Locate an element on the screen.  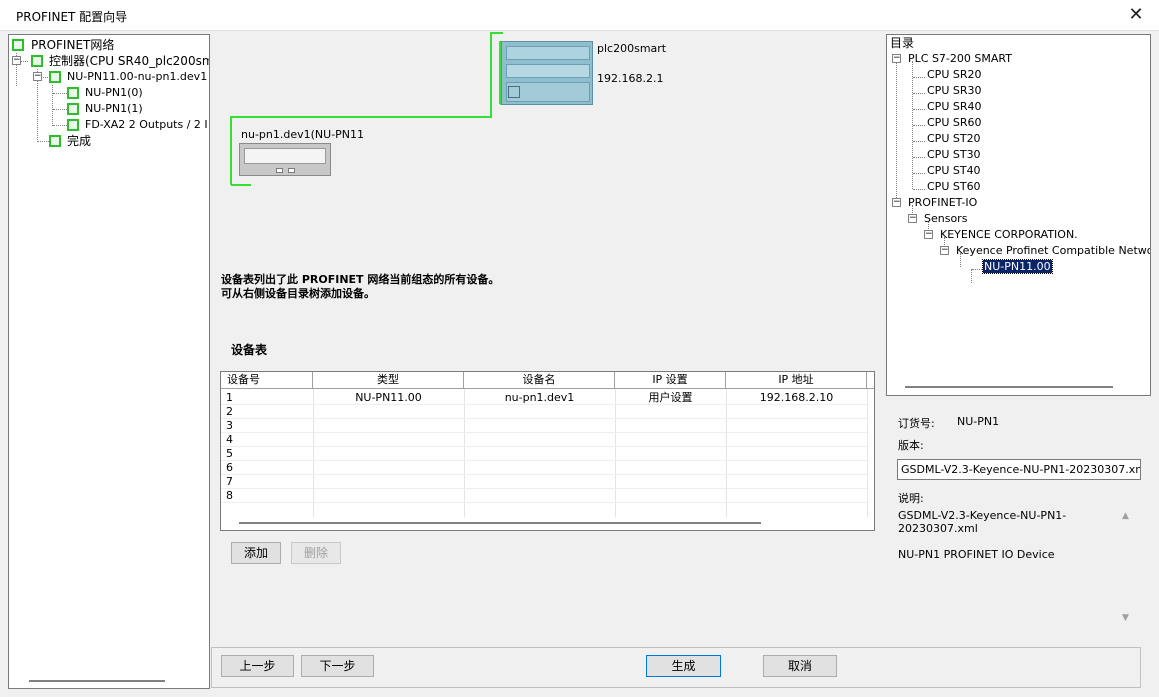
catalog-item-cpu: CPU SR40 is located at coordinates (954, 107).